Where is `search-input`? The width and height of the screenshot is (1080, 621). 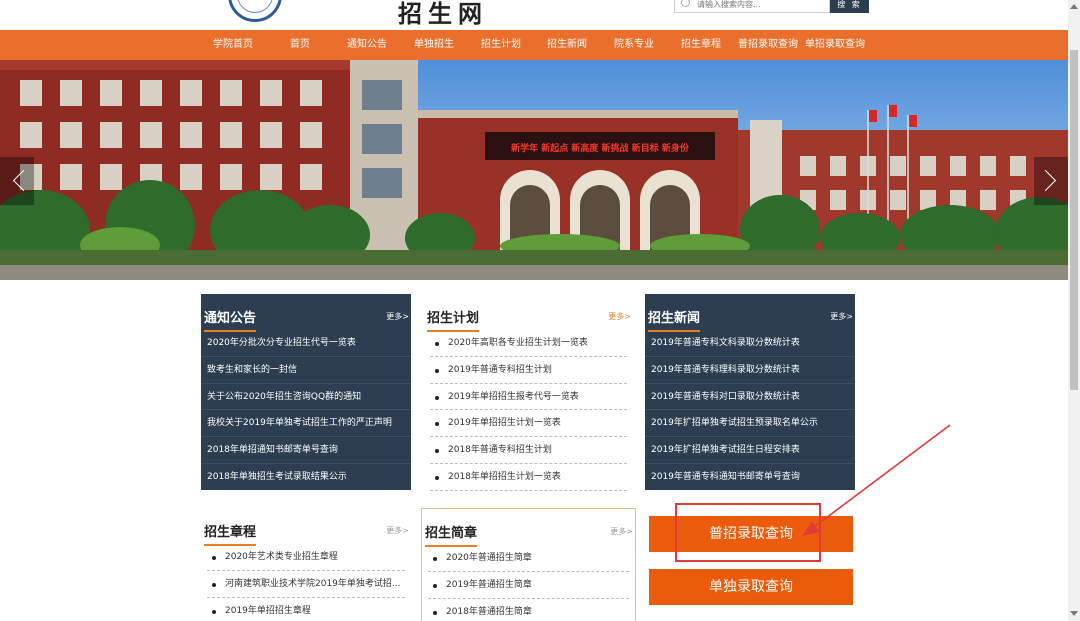 search-input is located at coordinates (762, 6).